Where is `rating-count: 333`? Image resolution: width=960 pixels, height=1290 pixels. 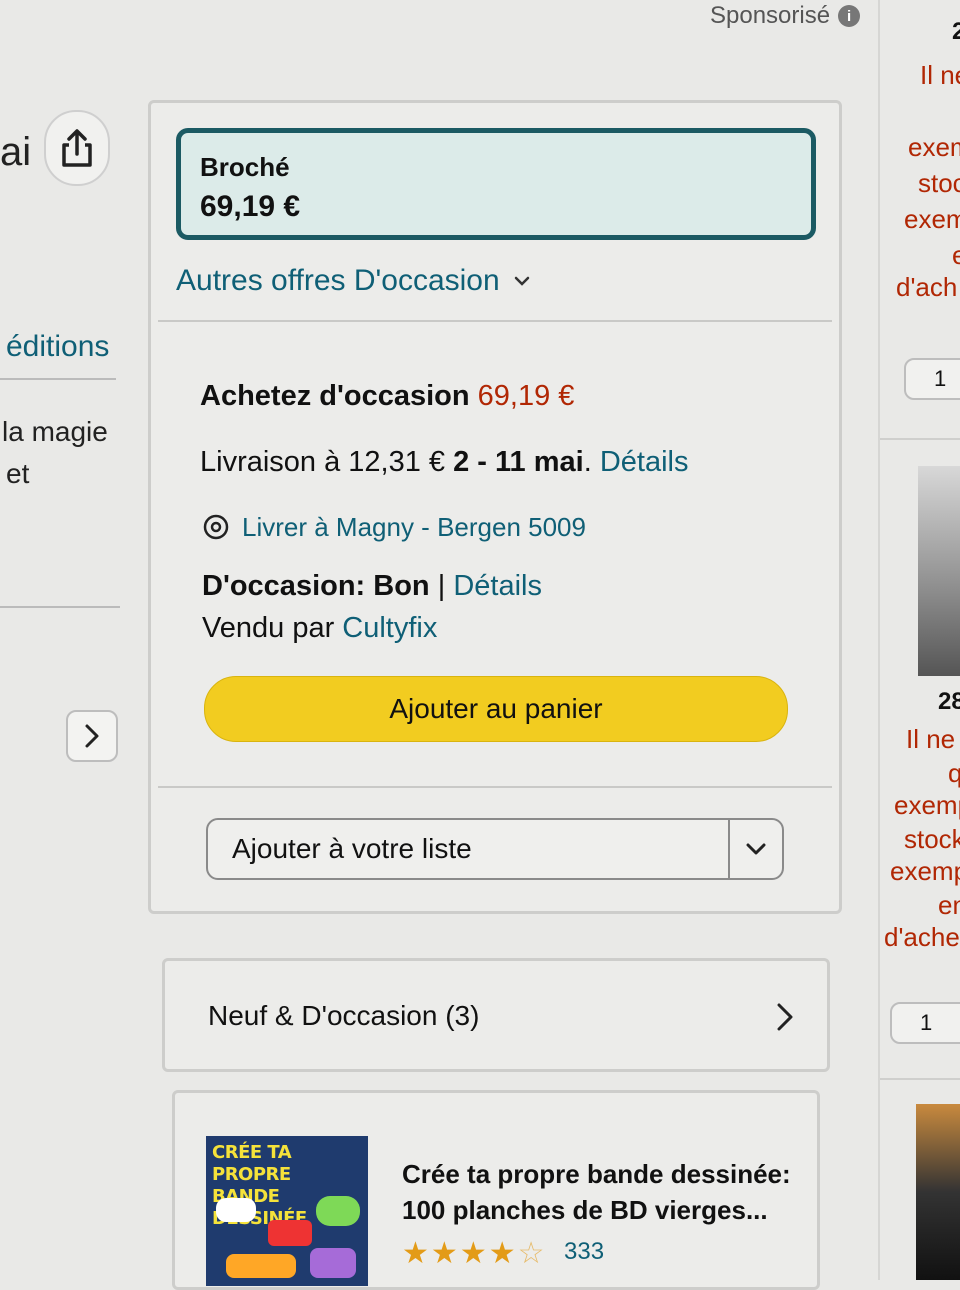 rating-count: 333 is located at coordinates (584, 1252).